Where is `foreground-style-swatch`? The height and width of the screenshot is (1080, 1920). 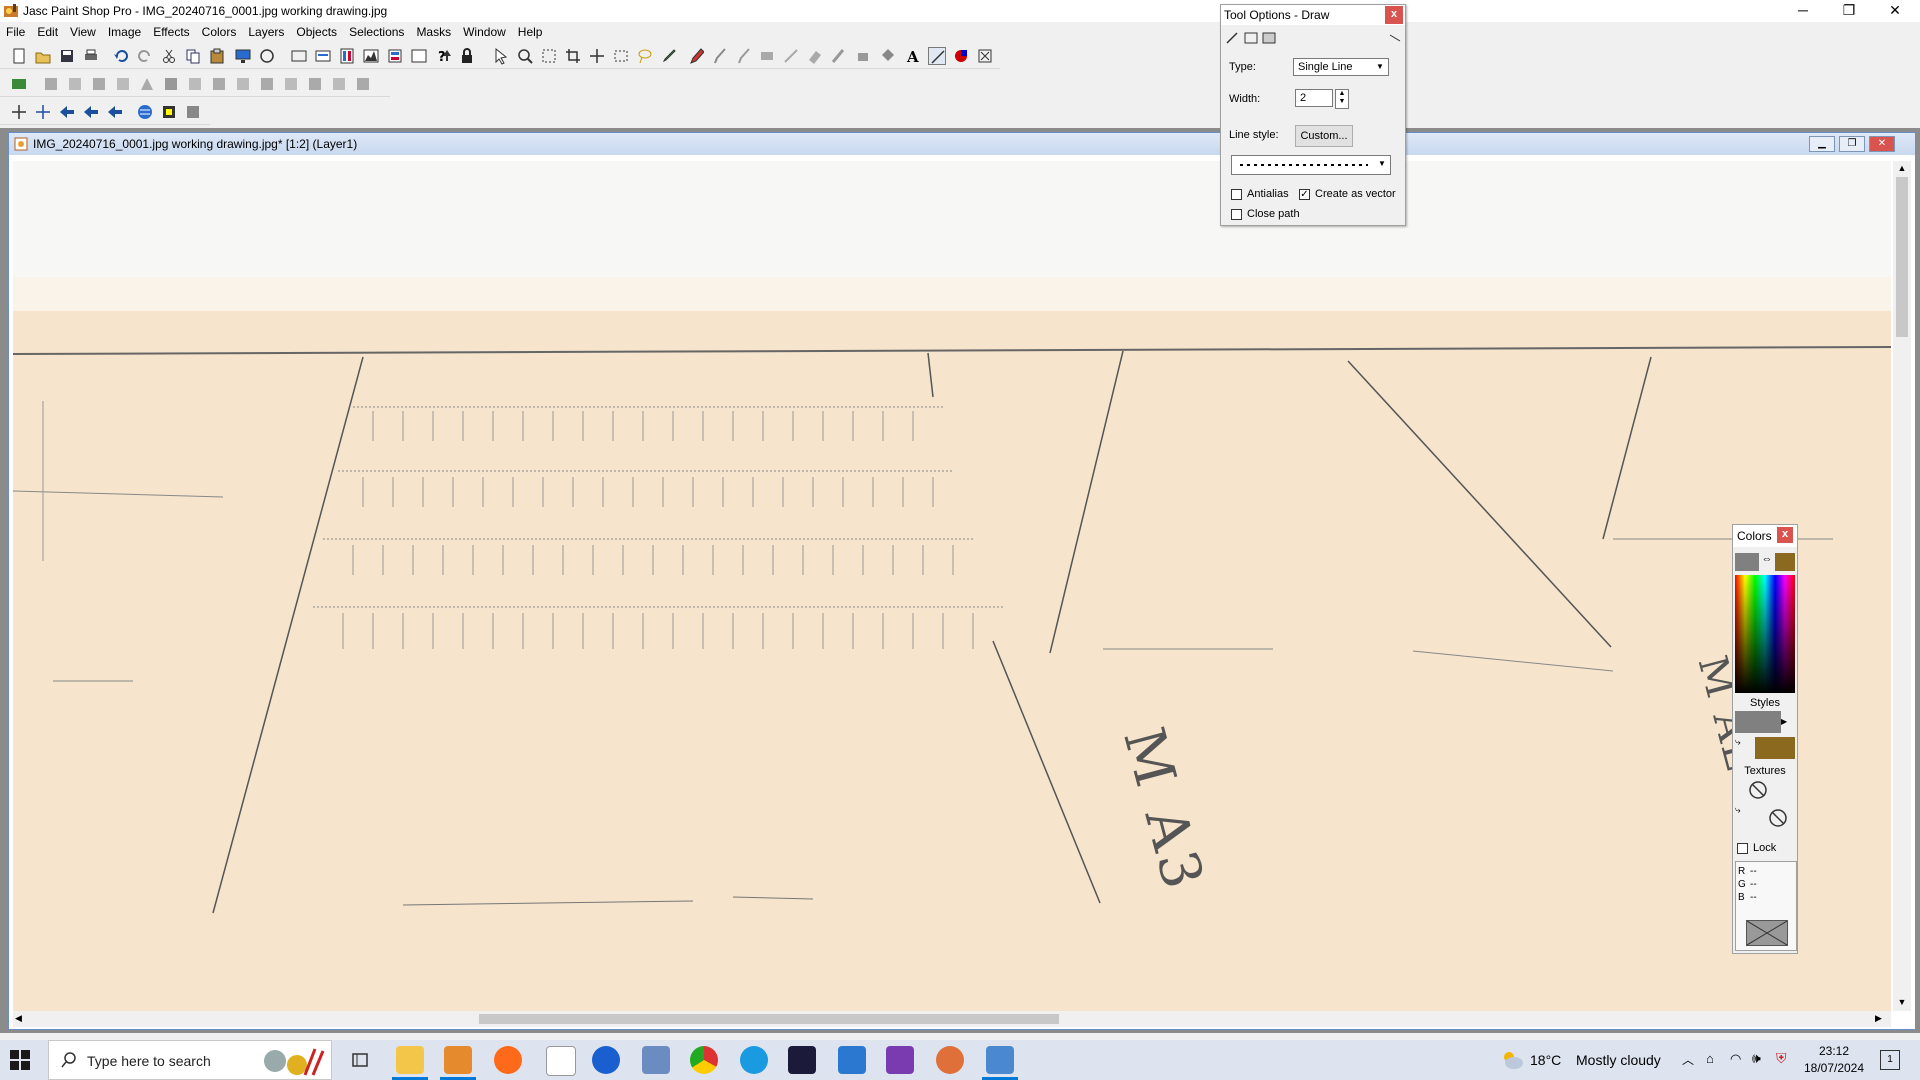
foreground-style-swatch is located at coordinates (1758, 722).